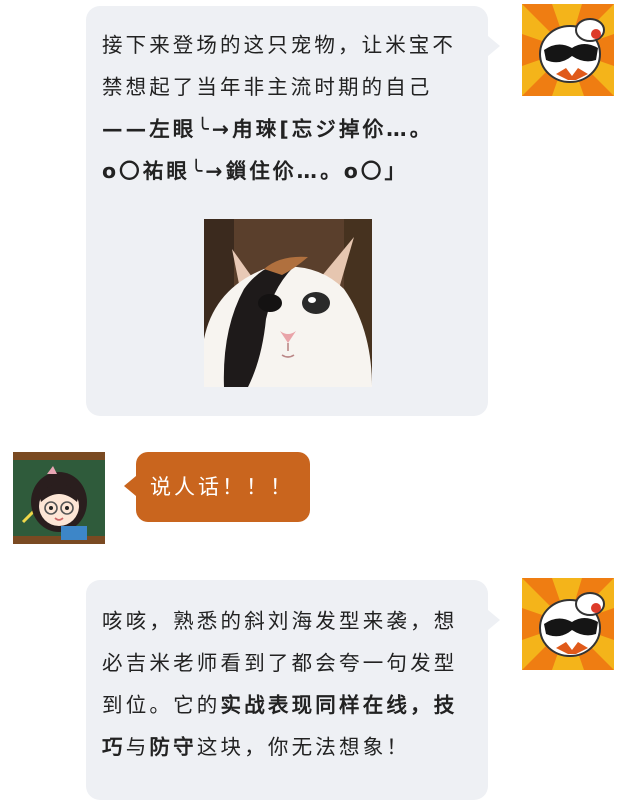  What do you see at coordinates (267, 87) in the screenshot?
I see `message-1-line-2: 禁想起了当年非主流时期的自己` at bounding box center [267, 87].